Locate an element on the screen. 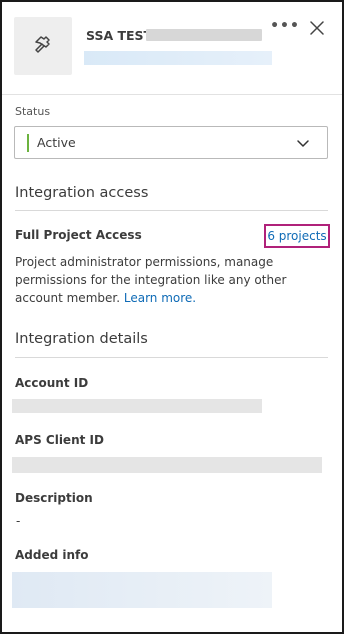  close-icon is located at coordinates (317, 29).